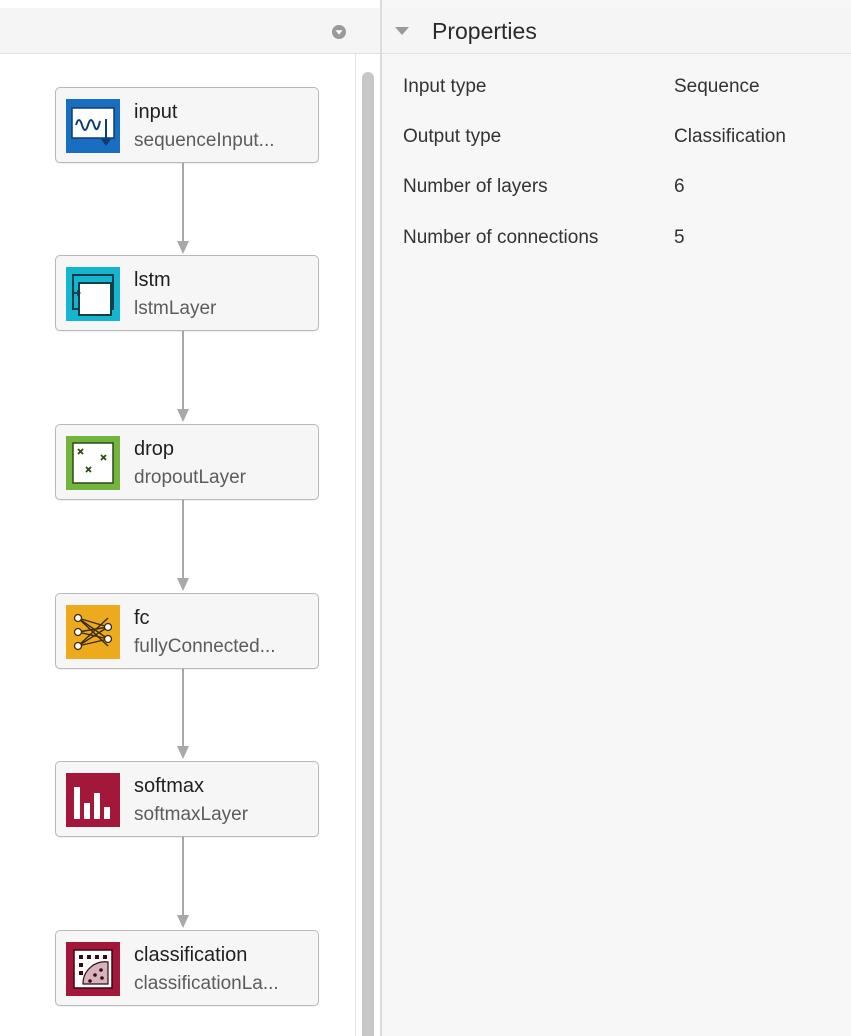 The width and height of the screenshot is (851, 1036). I want to click on layer-node-lstm: lstm lstmLayer, so click(187, 293).